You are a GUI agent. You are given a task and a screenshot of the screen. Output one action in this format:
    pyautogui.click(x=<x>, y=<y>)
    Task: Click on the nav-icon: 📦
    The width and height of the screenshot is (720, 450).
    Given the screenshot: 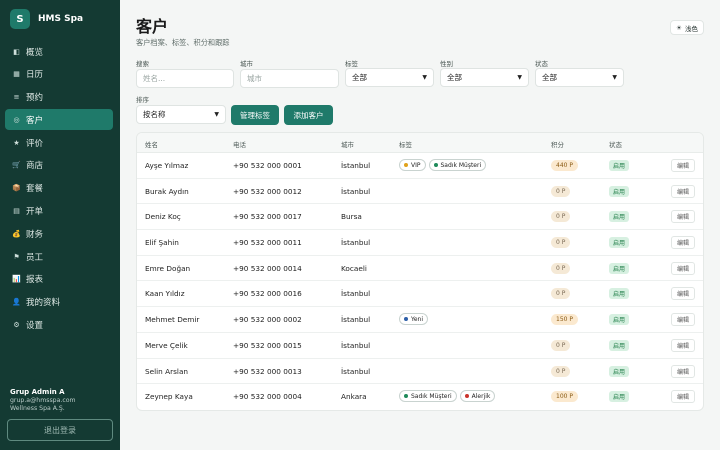 What is the action you would take?
    pyautogui.click(x=16, y=188)
    